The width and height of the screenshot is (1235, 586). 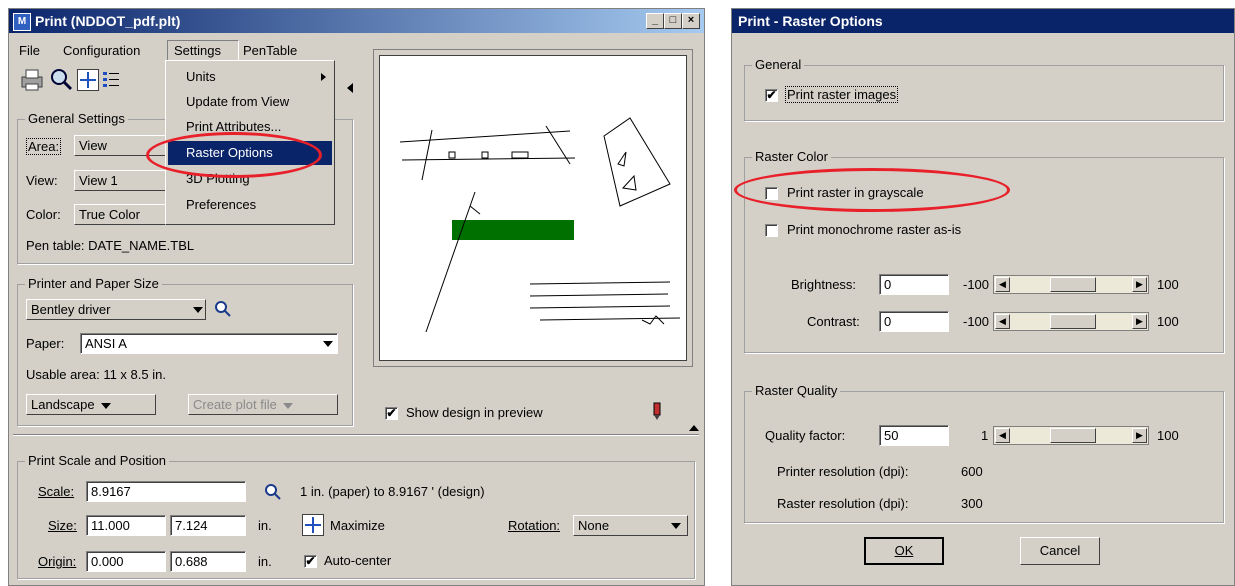 What do you see at coordinates (234, 155) in the screenshot?
I see `raster-options-highlight` at bounding box center [234, 155].